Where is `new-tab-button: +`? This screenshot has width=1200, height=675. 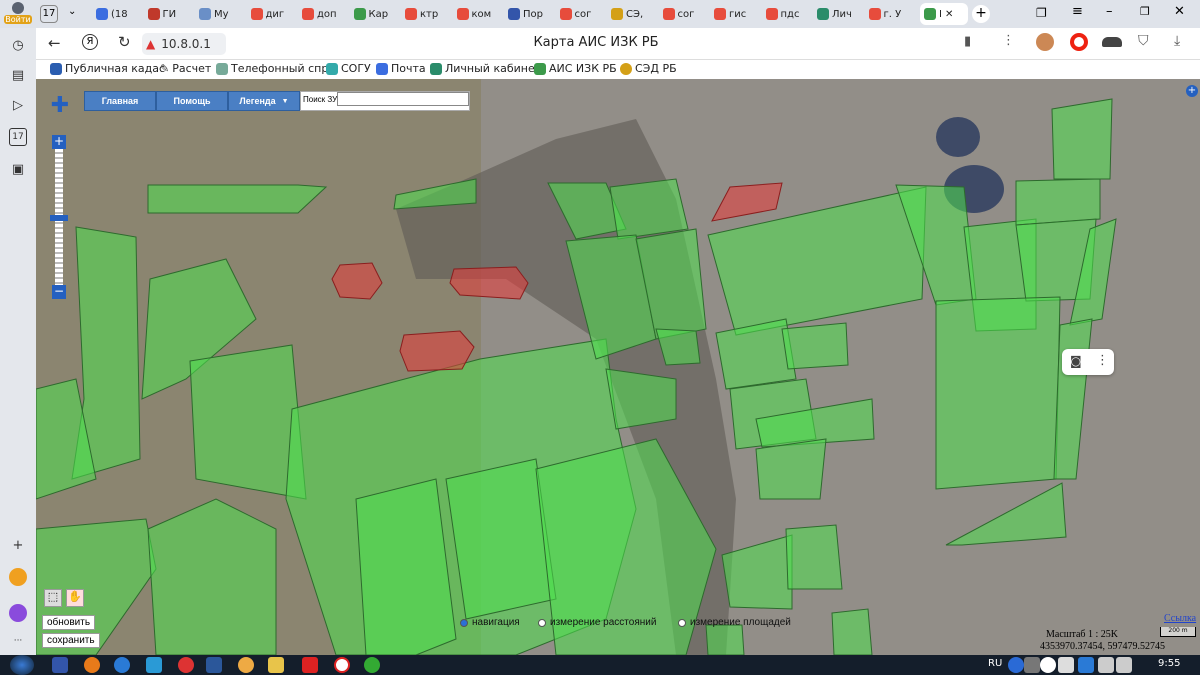
new-tab-button: + is located at coordinates (981, 14).